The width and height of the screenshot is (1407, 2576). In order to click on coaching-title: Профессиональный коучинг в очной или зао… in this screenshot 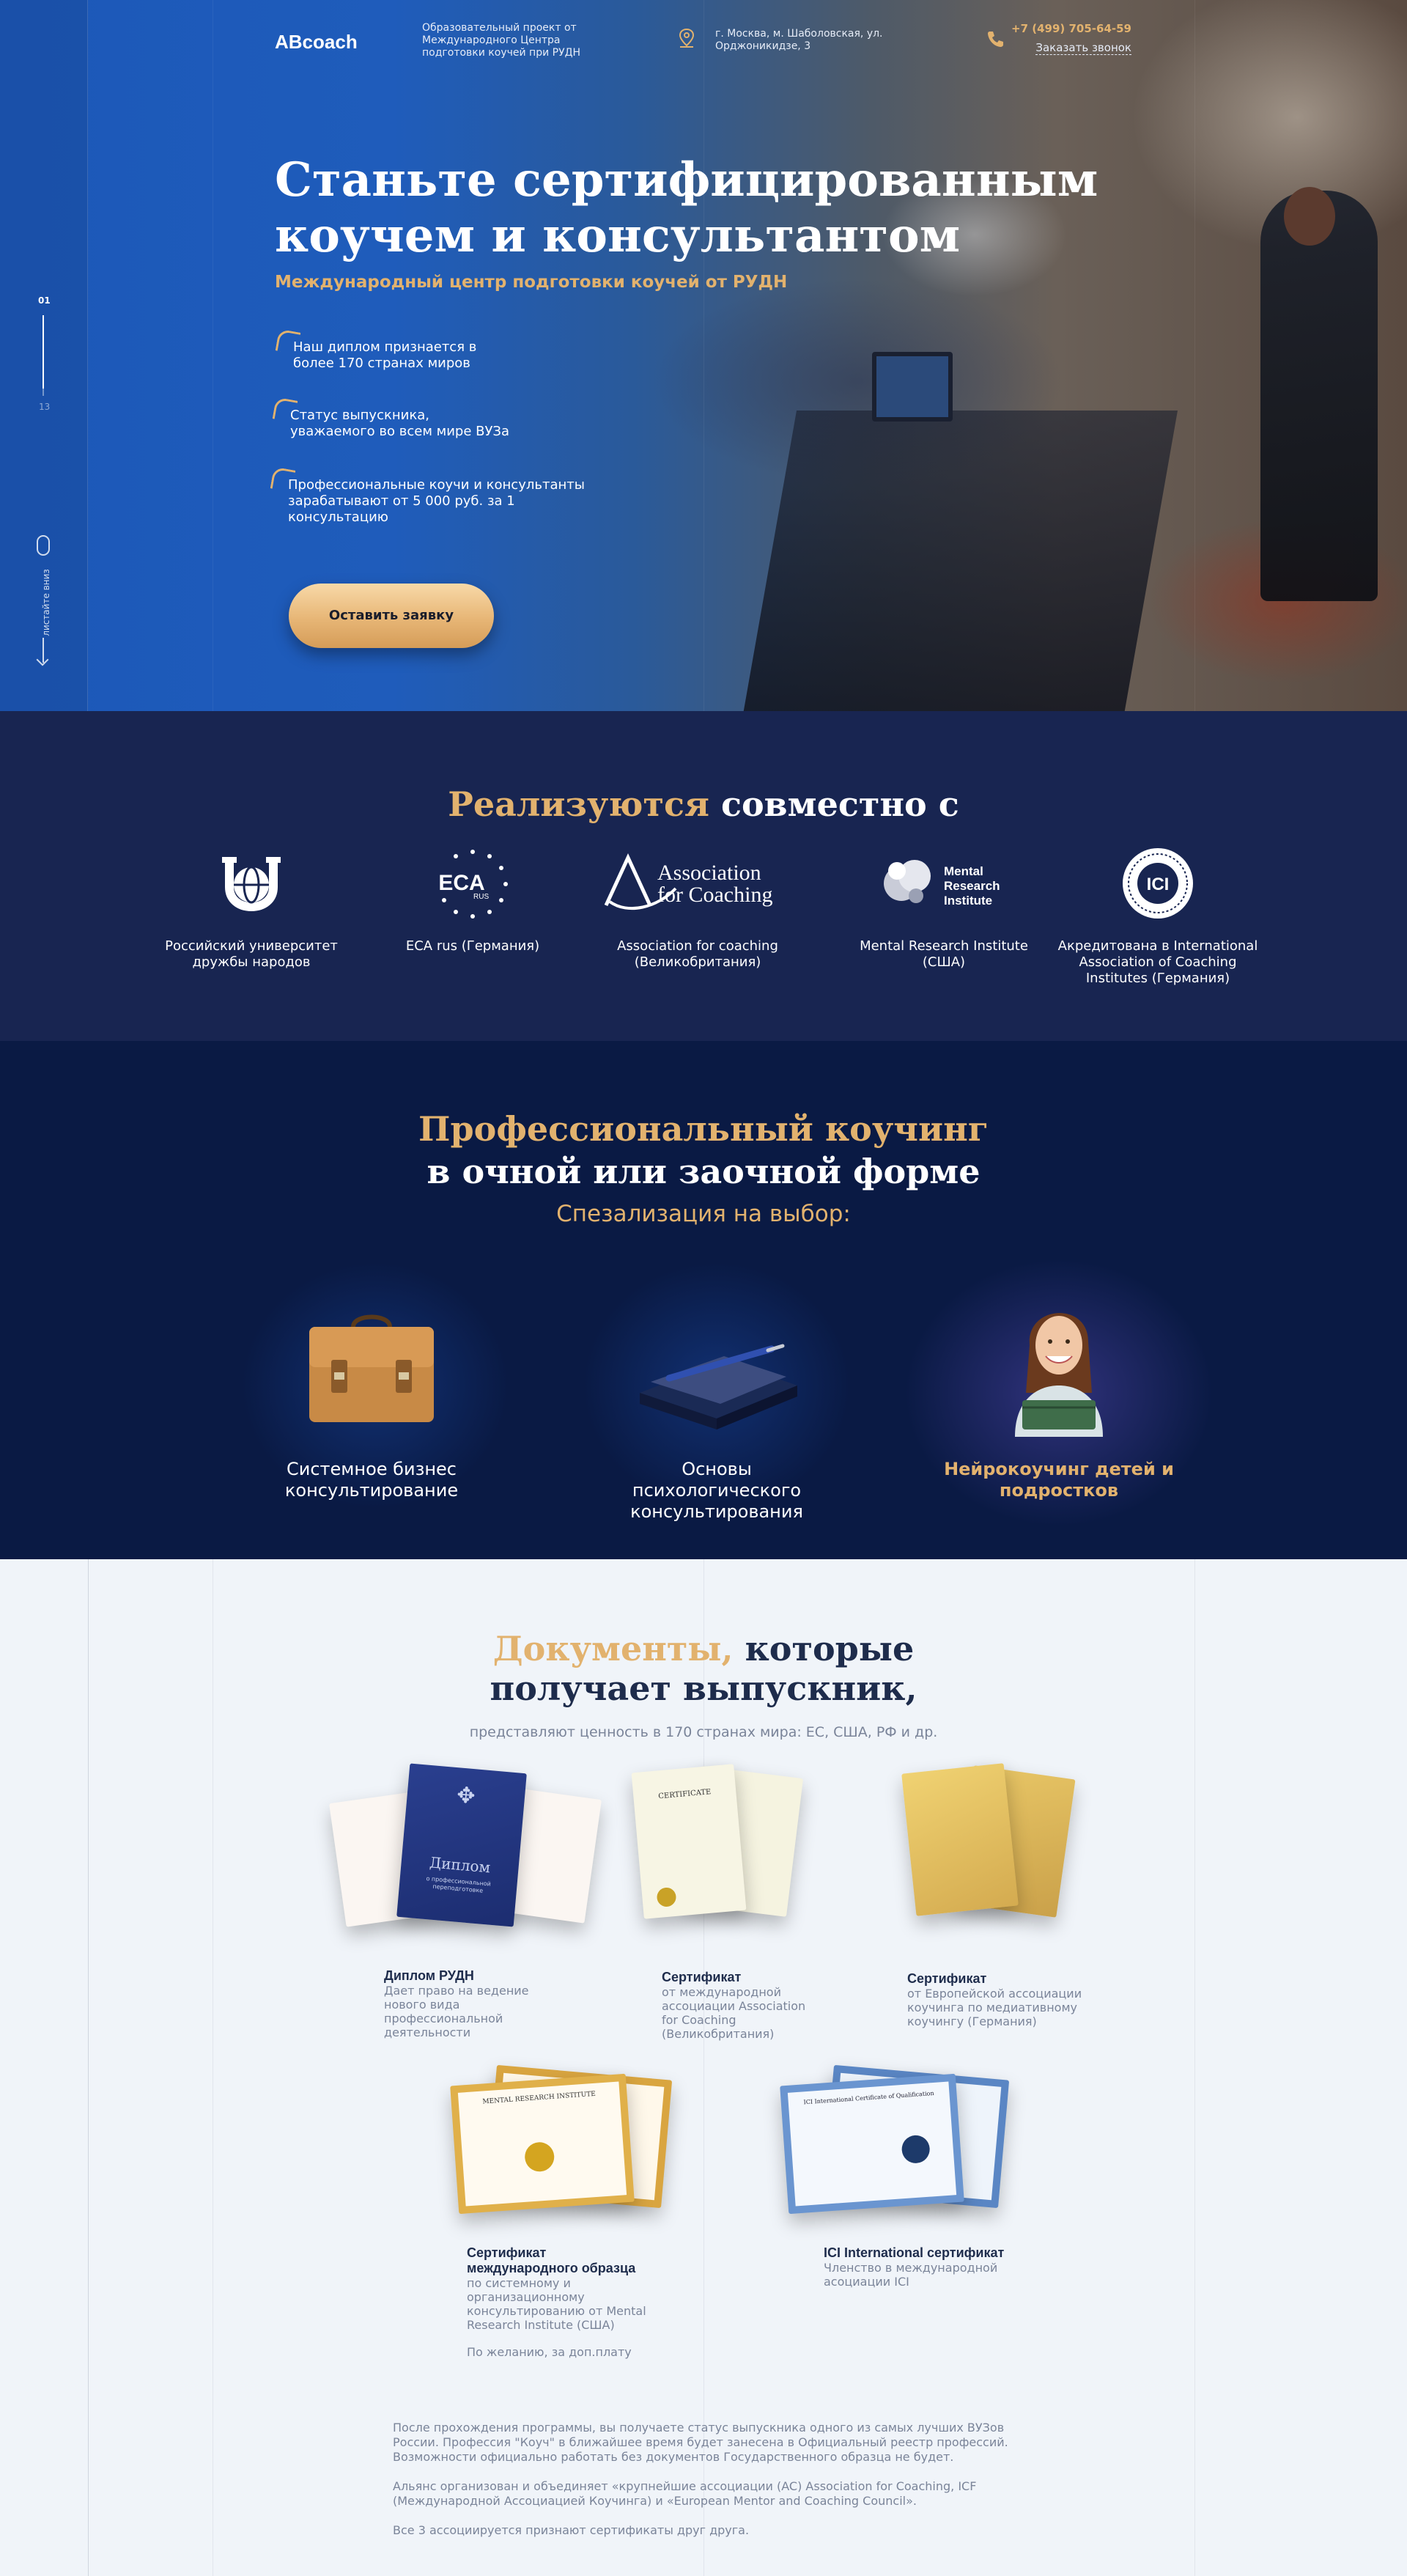, I will do `click(703, 1150)`.